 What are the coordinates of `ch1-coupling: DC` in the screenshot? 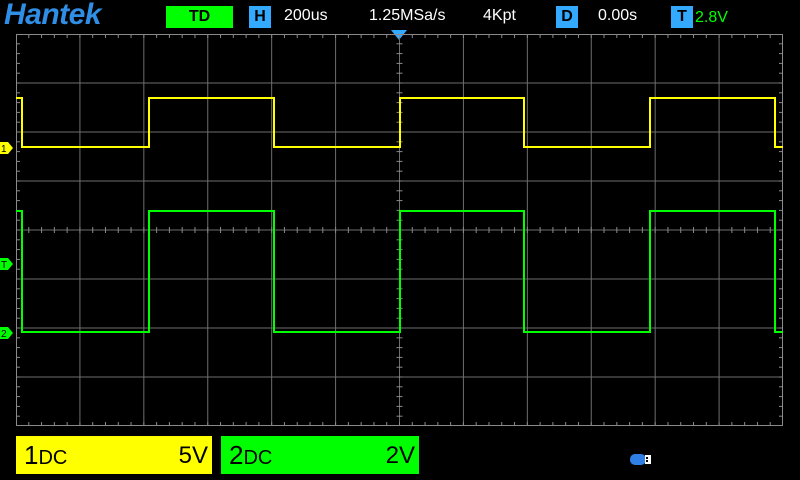 It's located at (53, 458).